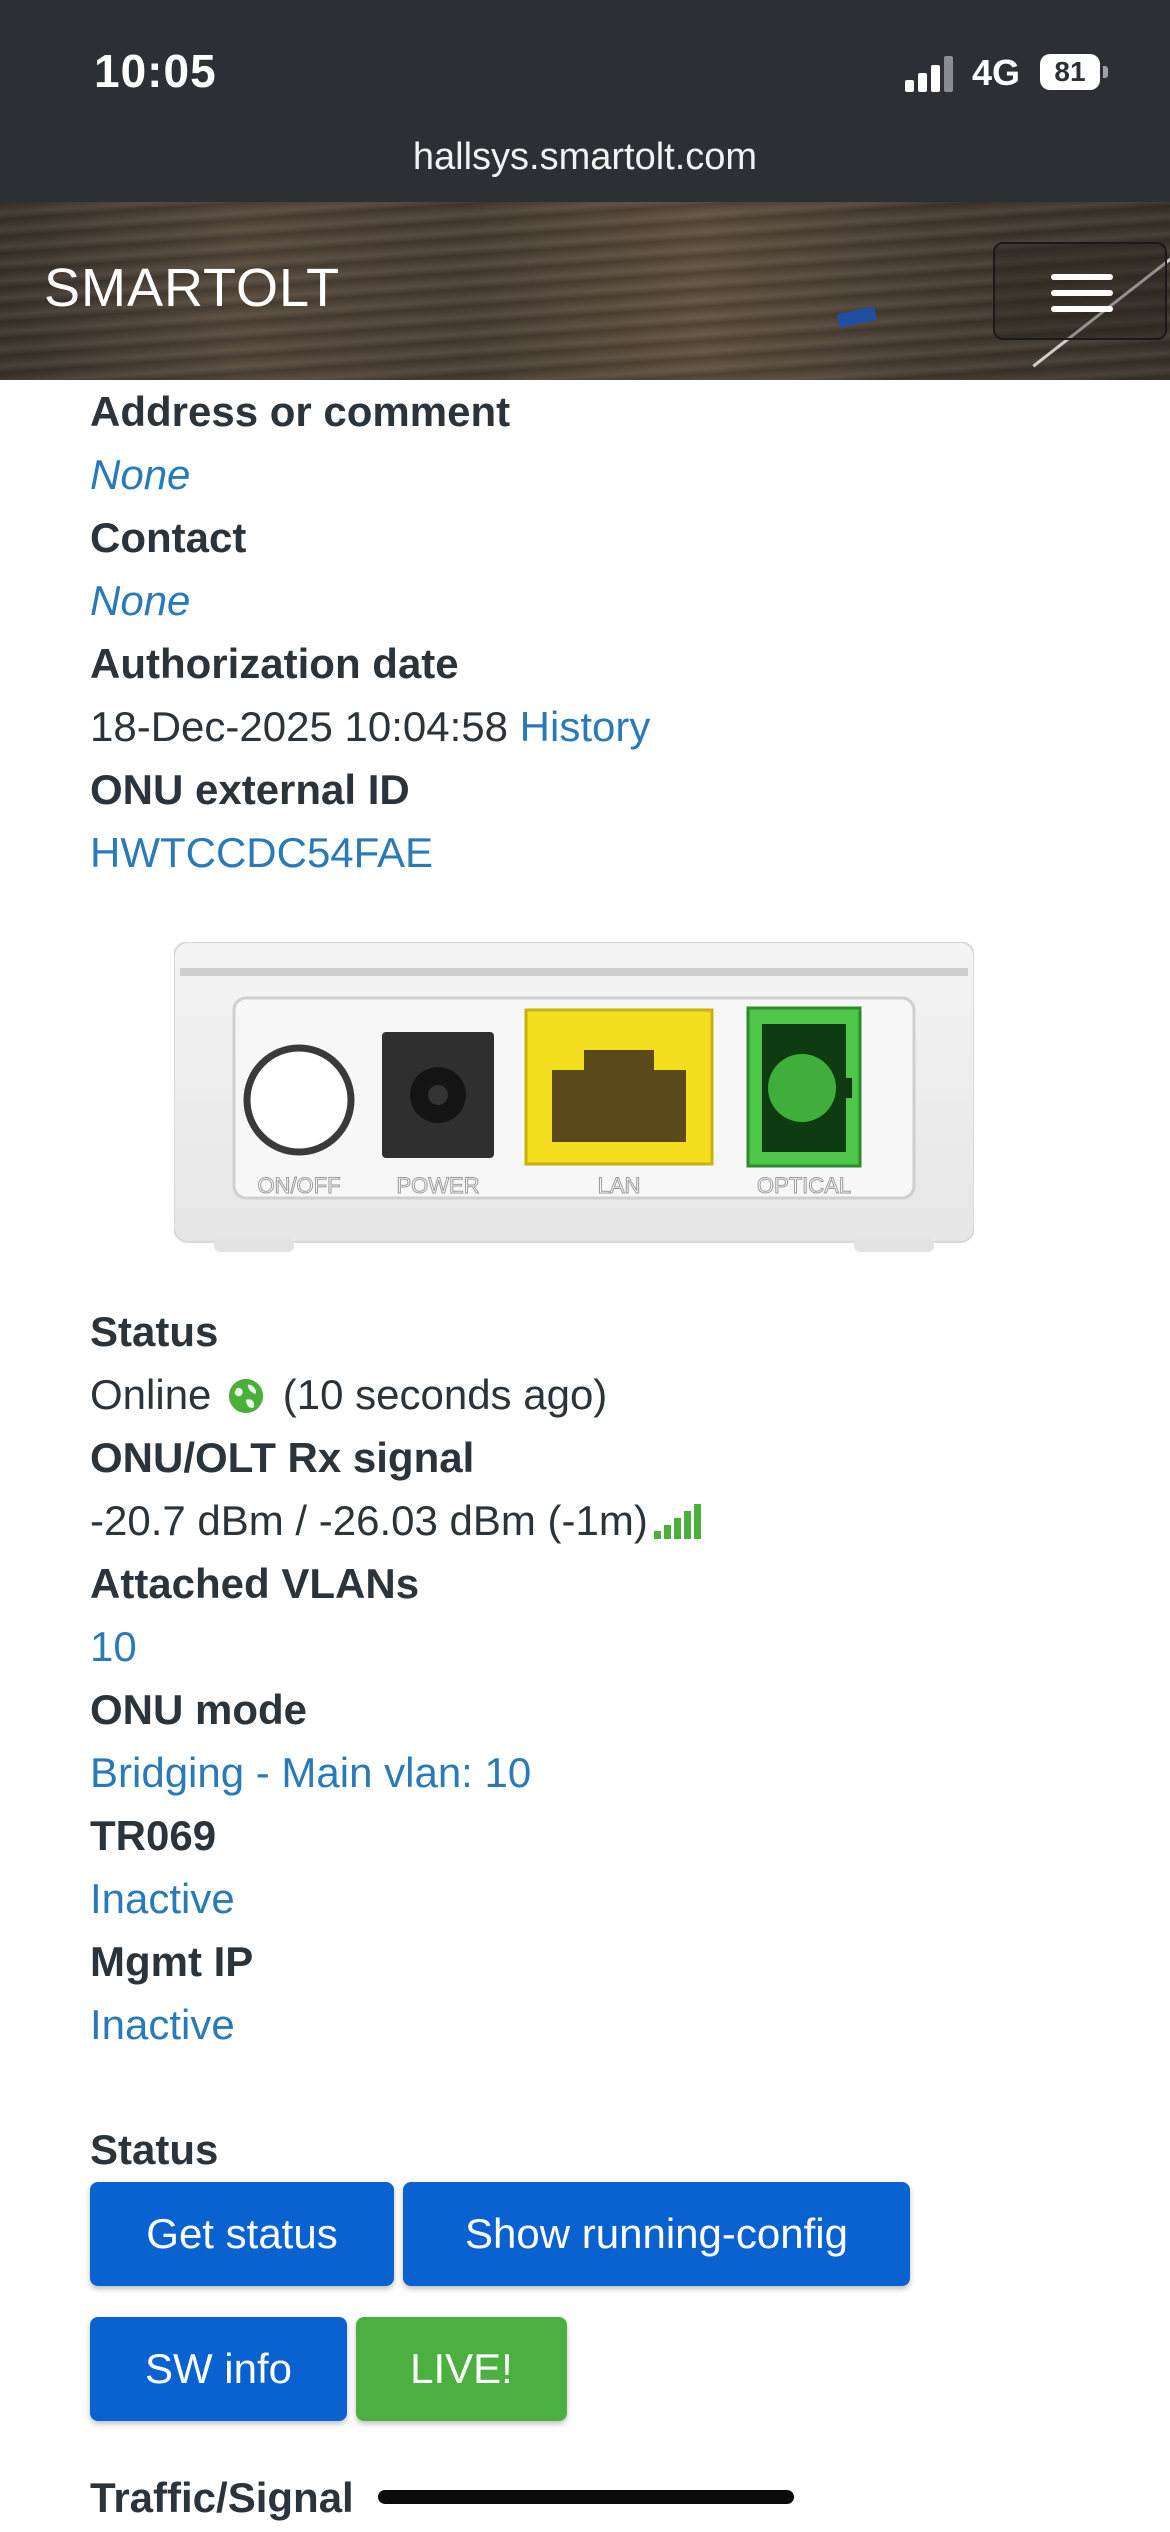 The height and width of the screenshot is (2532, 1170). What do you see at coordinates (1080, 291) in the screenshot?
I see `hamburger-menu-icon` at bounding box center [1080, 291].